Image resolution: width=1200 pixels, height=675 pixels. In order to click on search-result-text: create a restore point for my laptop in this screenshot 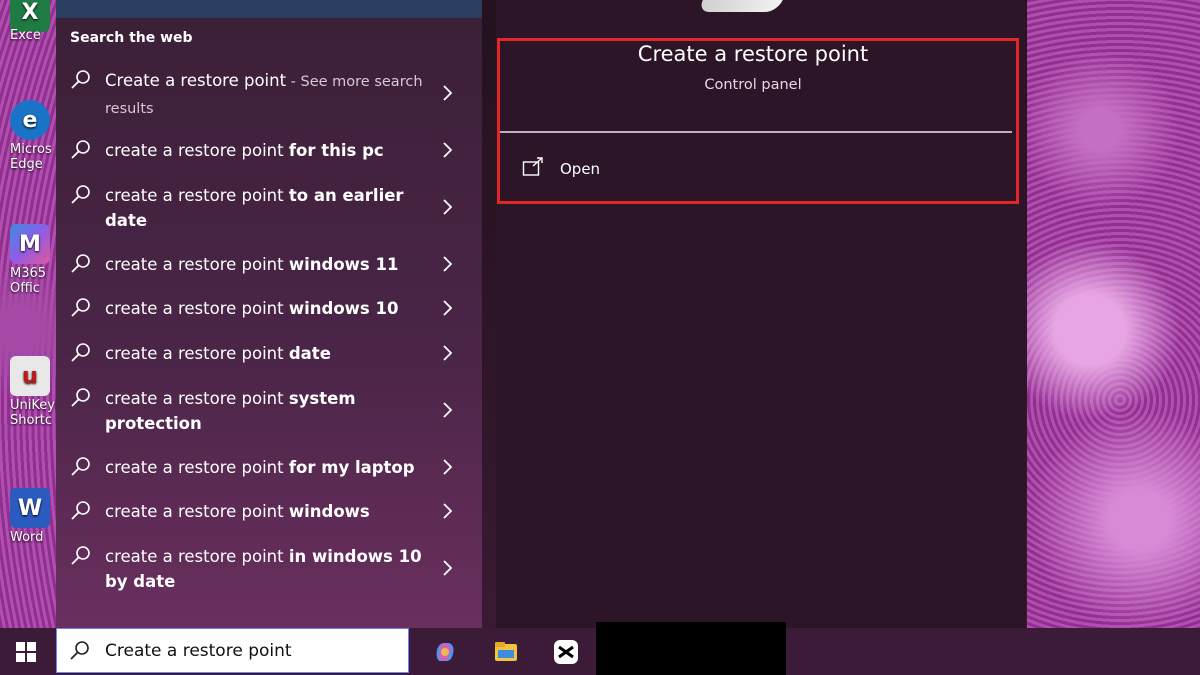, I will do `click(265, 467)`.